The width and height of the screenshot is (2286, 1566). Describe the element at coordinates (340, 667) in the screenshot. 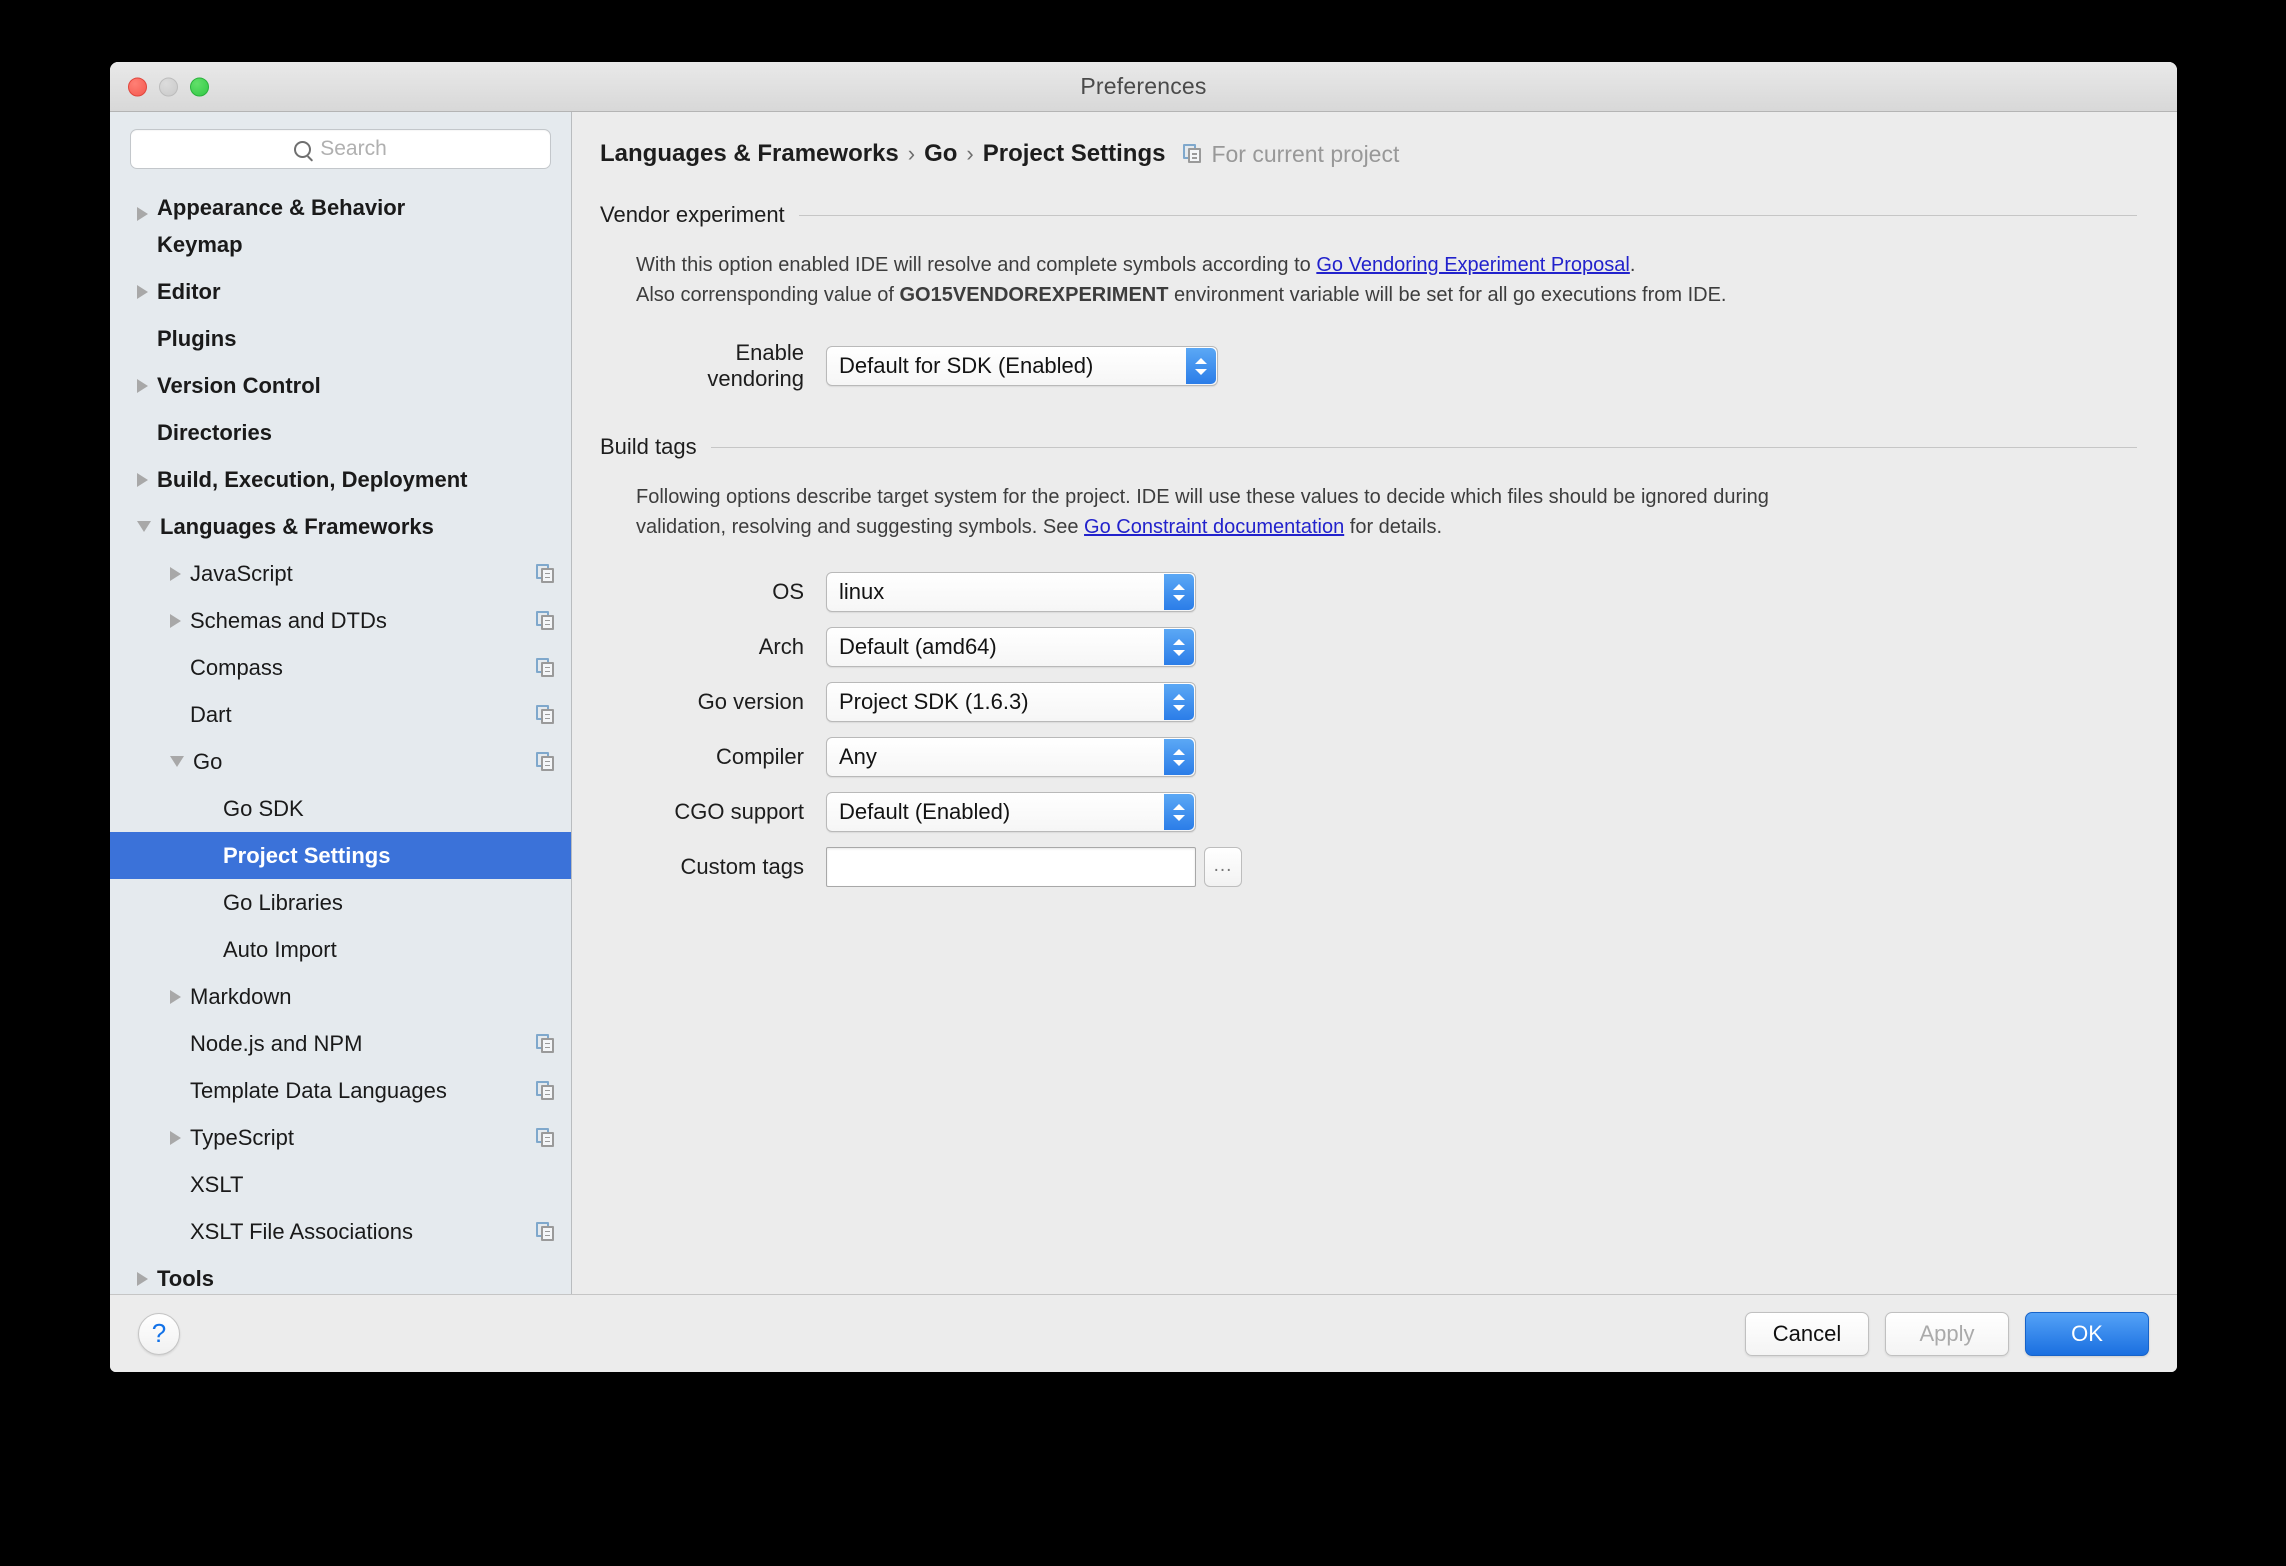

I see `sidebar-item-compass: Compass` at that location.